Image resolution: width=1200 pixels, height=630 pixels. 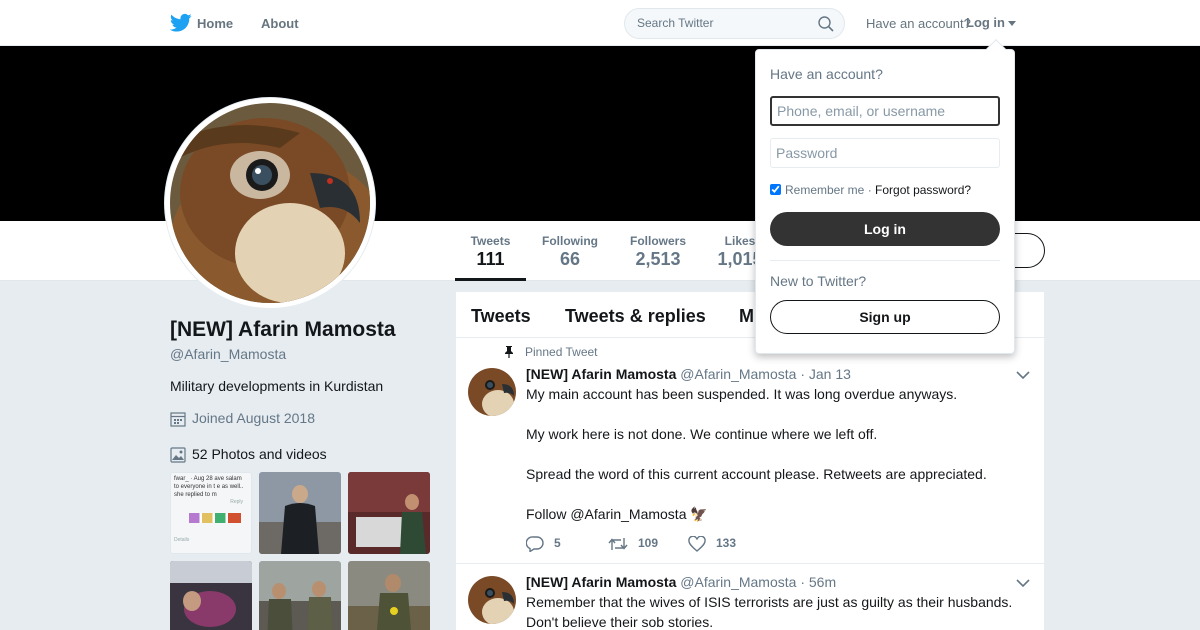 I want to click on stat-value: 66, so click(x=570, y=259).